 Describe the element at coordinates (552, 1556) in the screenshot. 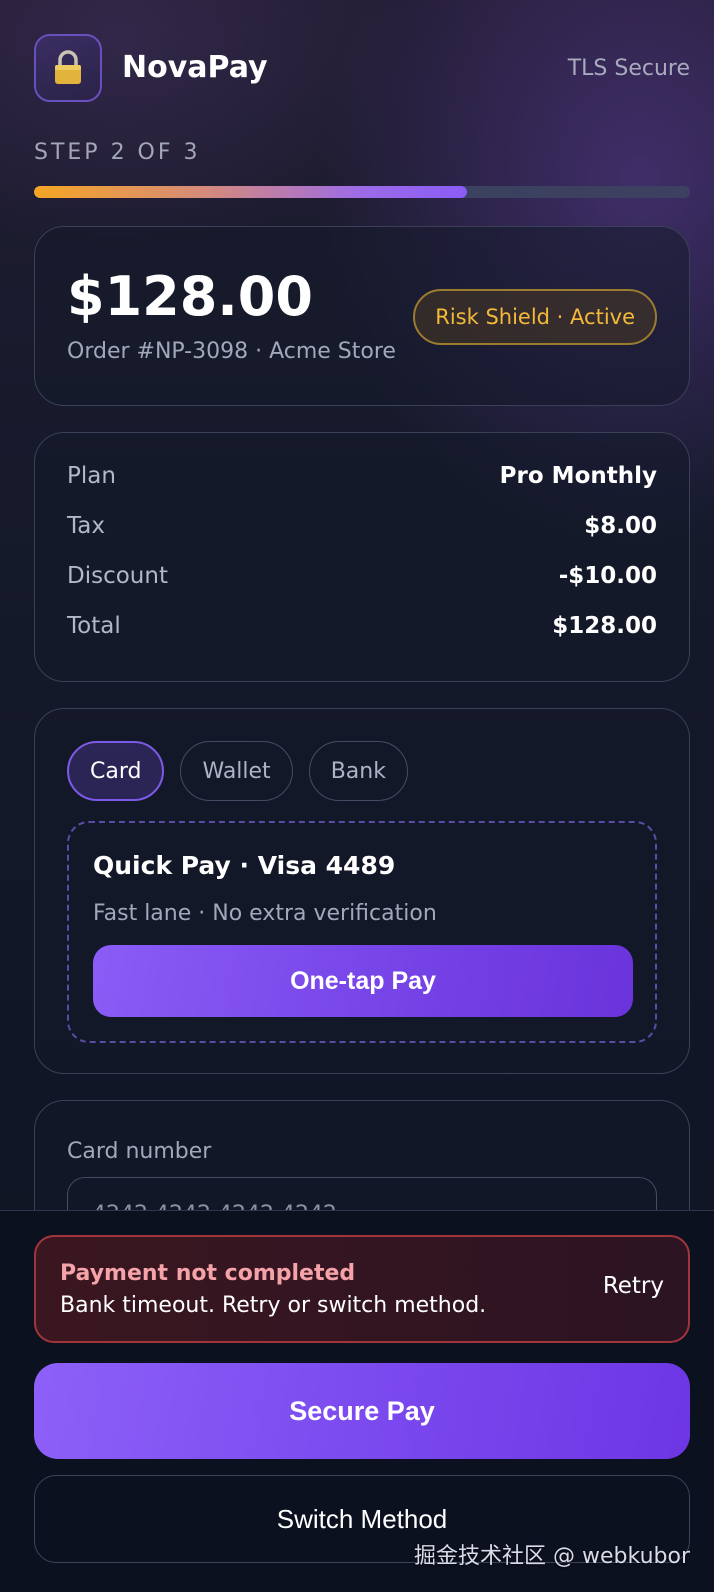

I see `watermark: 掘金技术社区 @ webkubor` at that location.